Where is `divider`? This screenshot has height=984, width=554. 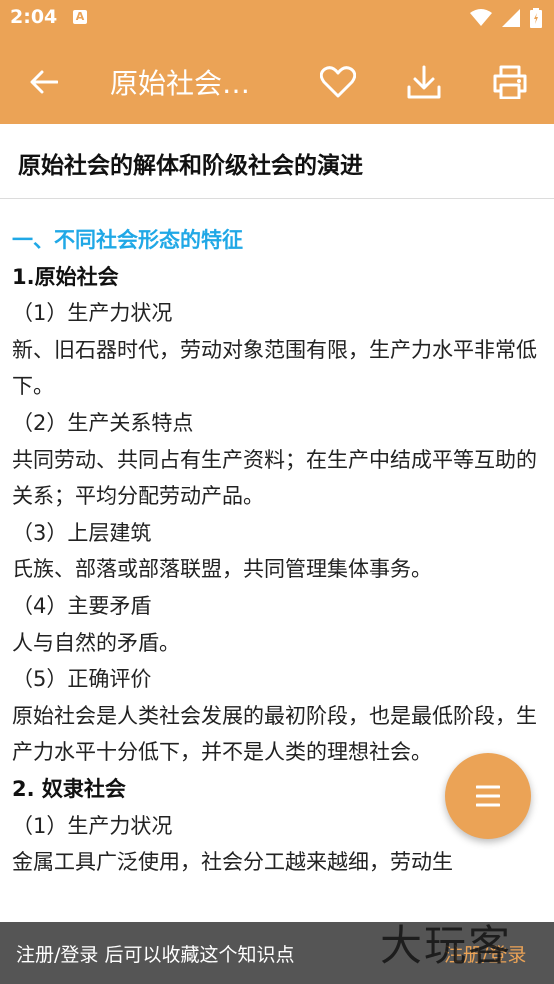
divider is located at coordinates (277, 198).